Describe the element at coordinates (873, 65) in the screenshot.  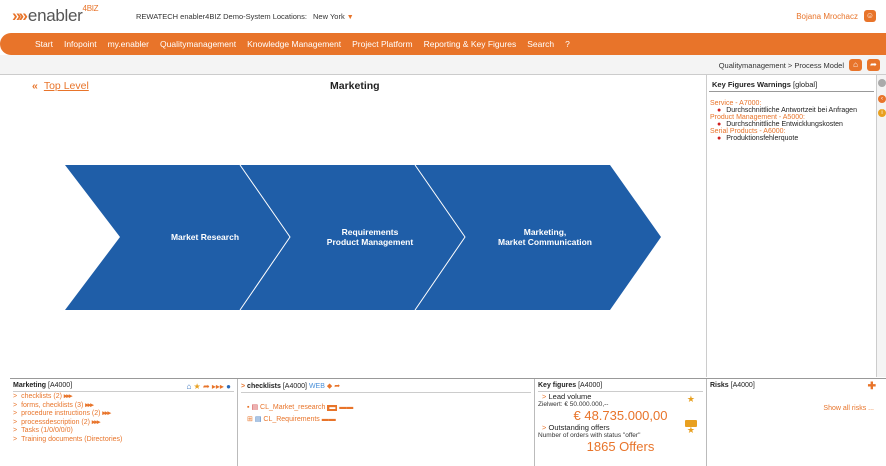
I see `forward-arrow-icon: ➦` at that location.